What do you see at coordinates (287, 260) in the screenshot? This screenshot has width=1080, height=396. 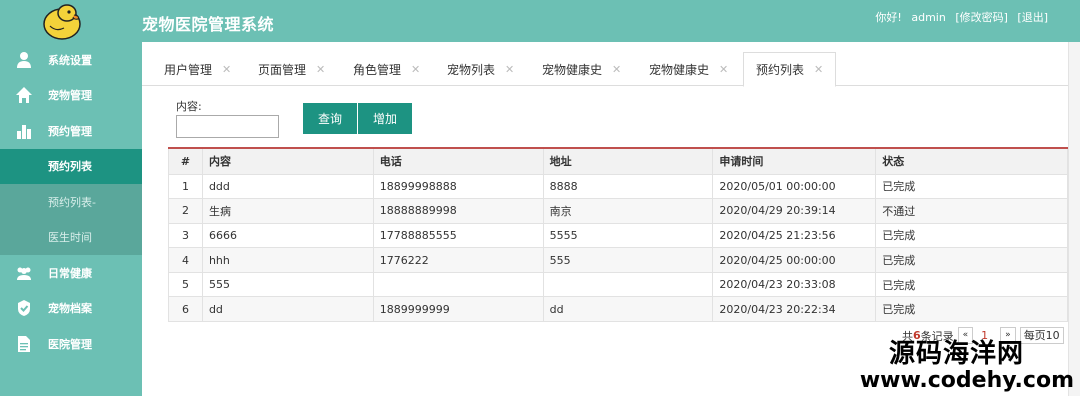 I see `table-cell: hhh` at bounding box center [287, 260].